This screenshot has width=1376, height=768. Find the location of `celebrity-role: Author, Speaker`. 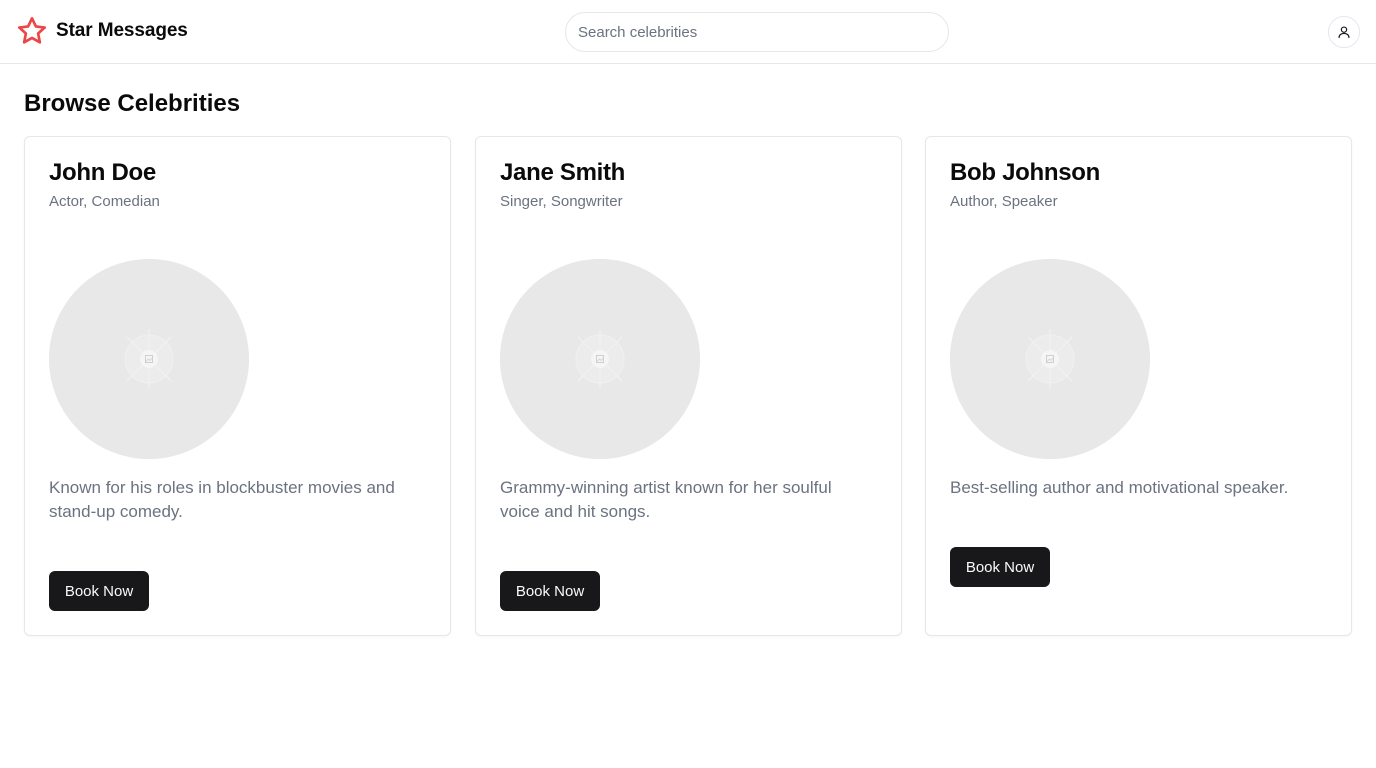

celebrity-role: Author, Speaker is located at coordinates (1004, 201).